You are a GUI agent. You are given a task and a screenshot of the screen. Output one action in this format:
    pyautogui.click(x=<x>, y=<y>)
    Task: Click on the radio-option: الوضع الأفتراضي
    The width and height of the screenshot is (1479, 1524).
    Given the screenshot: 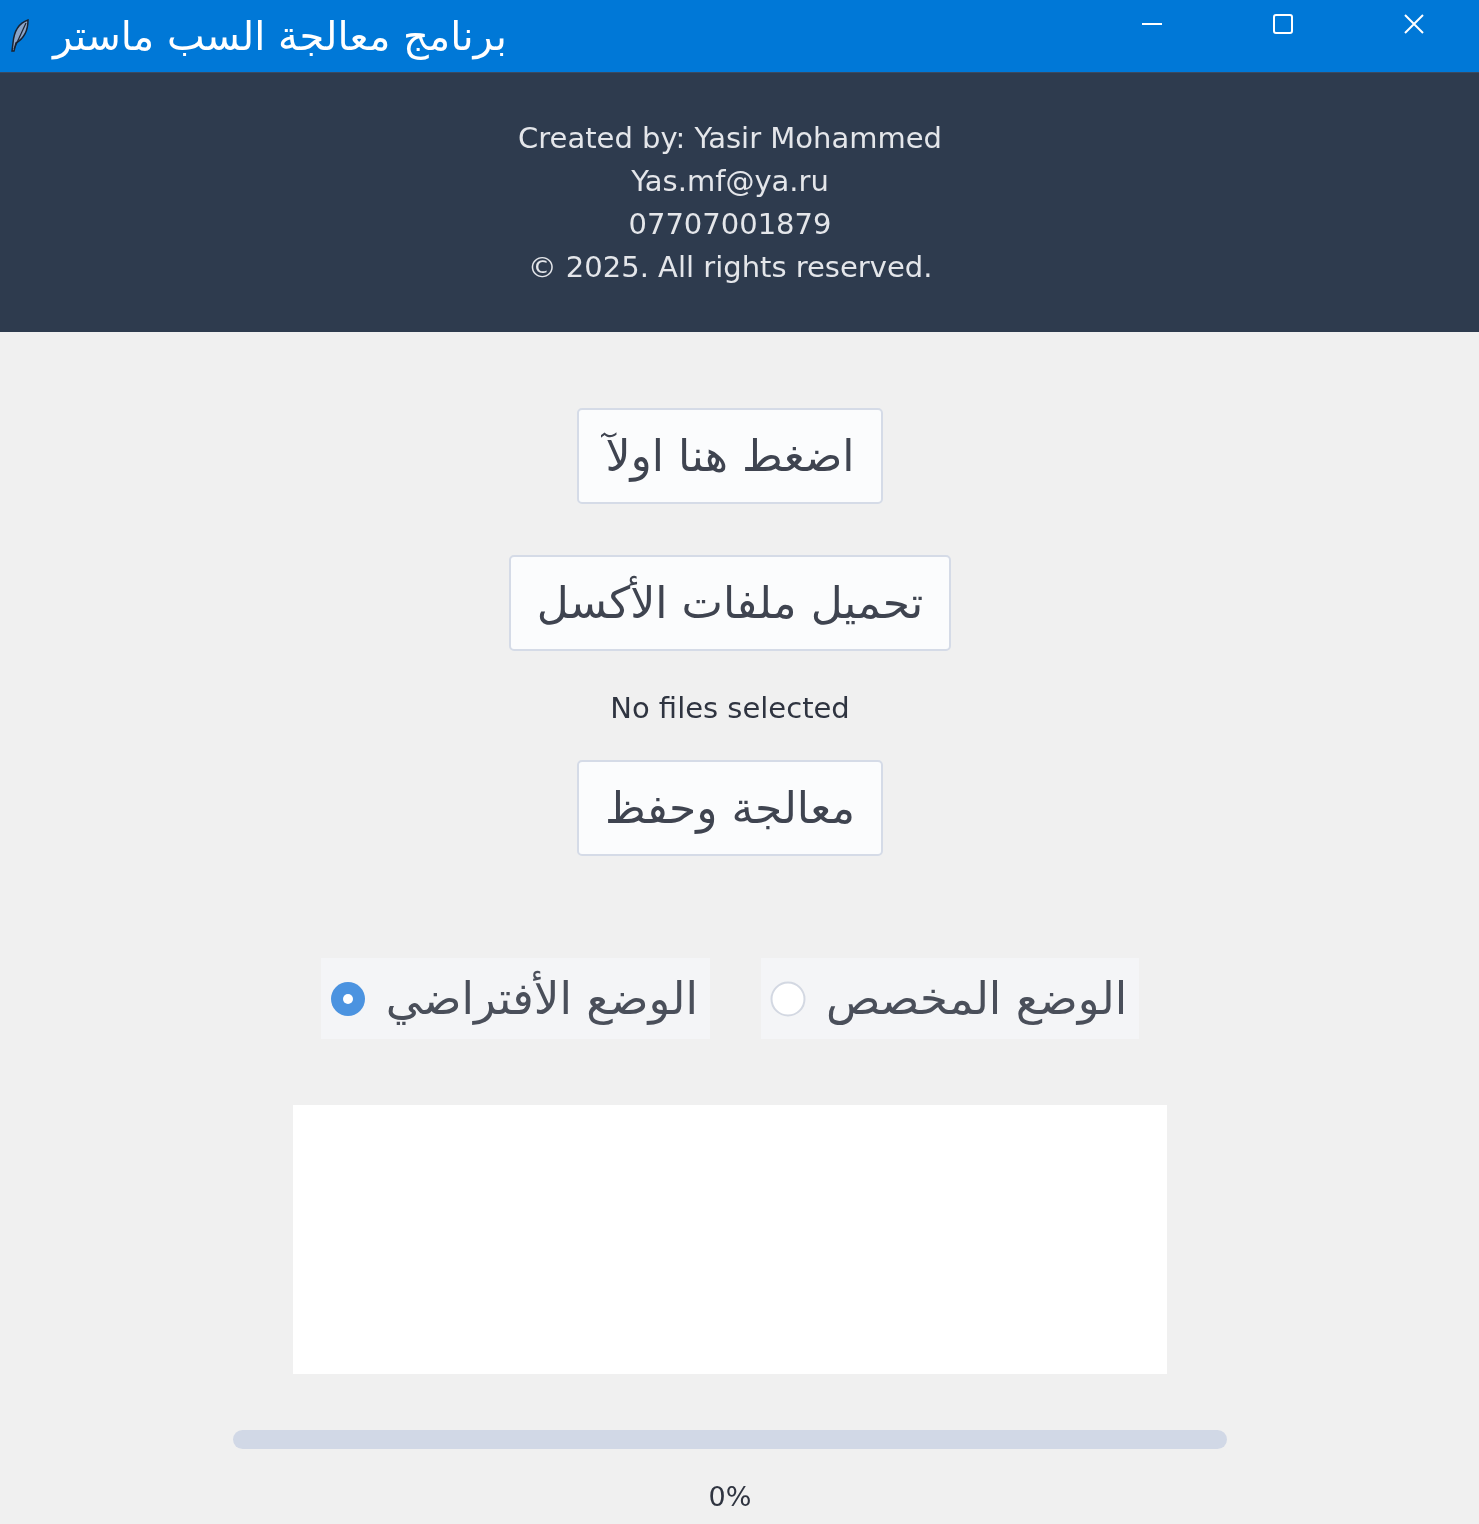 What is the action you would take?
    pyautogui.click(x=515, y=998)
    